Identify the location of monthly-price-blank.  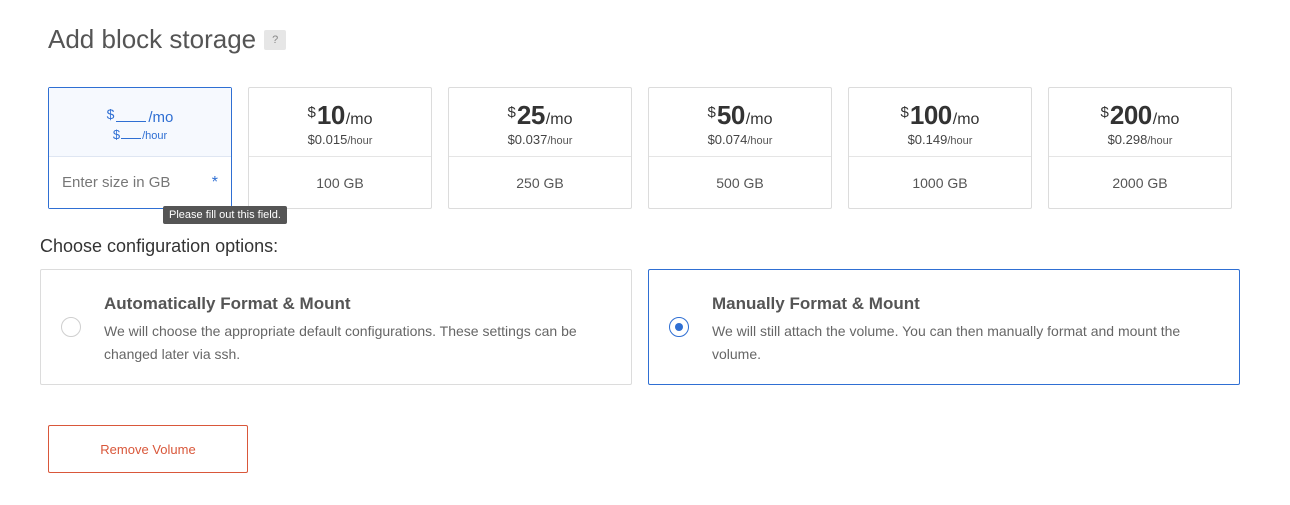
(131, 114).